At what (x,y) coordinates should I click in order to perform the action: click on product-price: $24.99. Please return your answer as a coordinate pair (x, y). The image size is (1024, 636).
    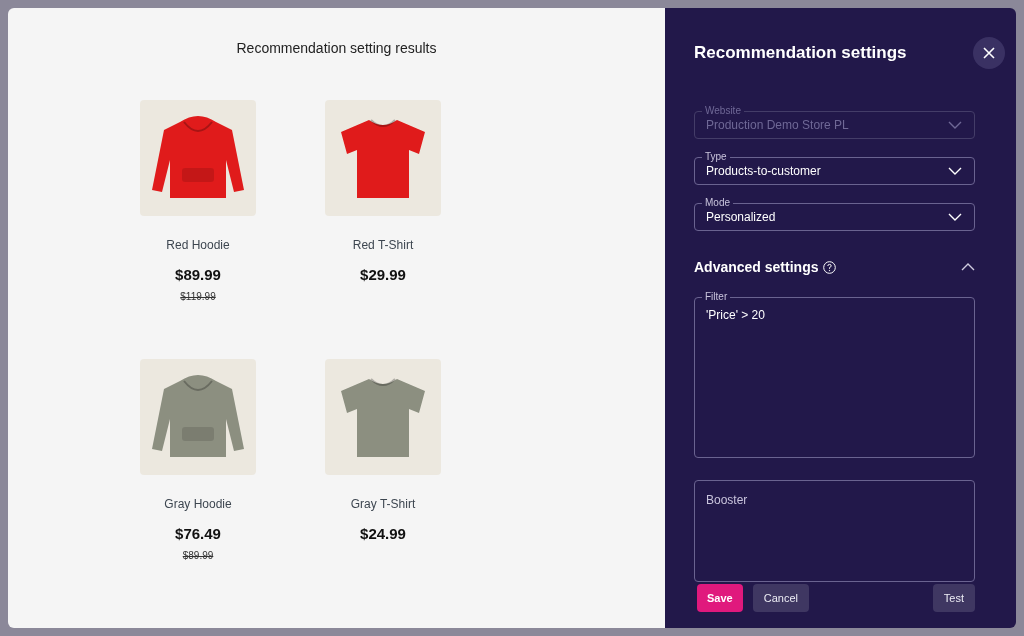
    Looking at the image, I should click on (383, 533).